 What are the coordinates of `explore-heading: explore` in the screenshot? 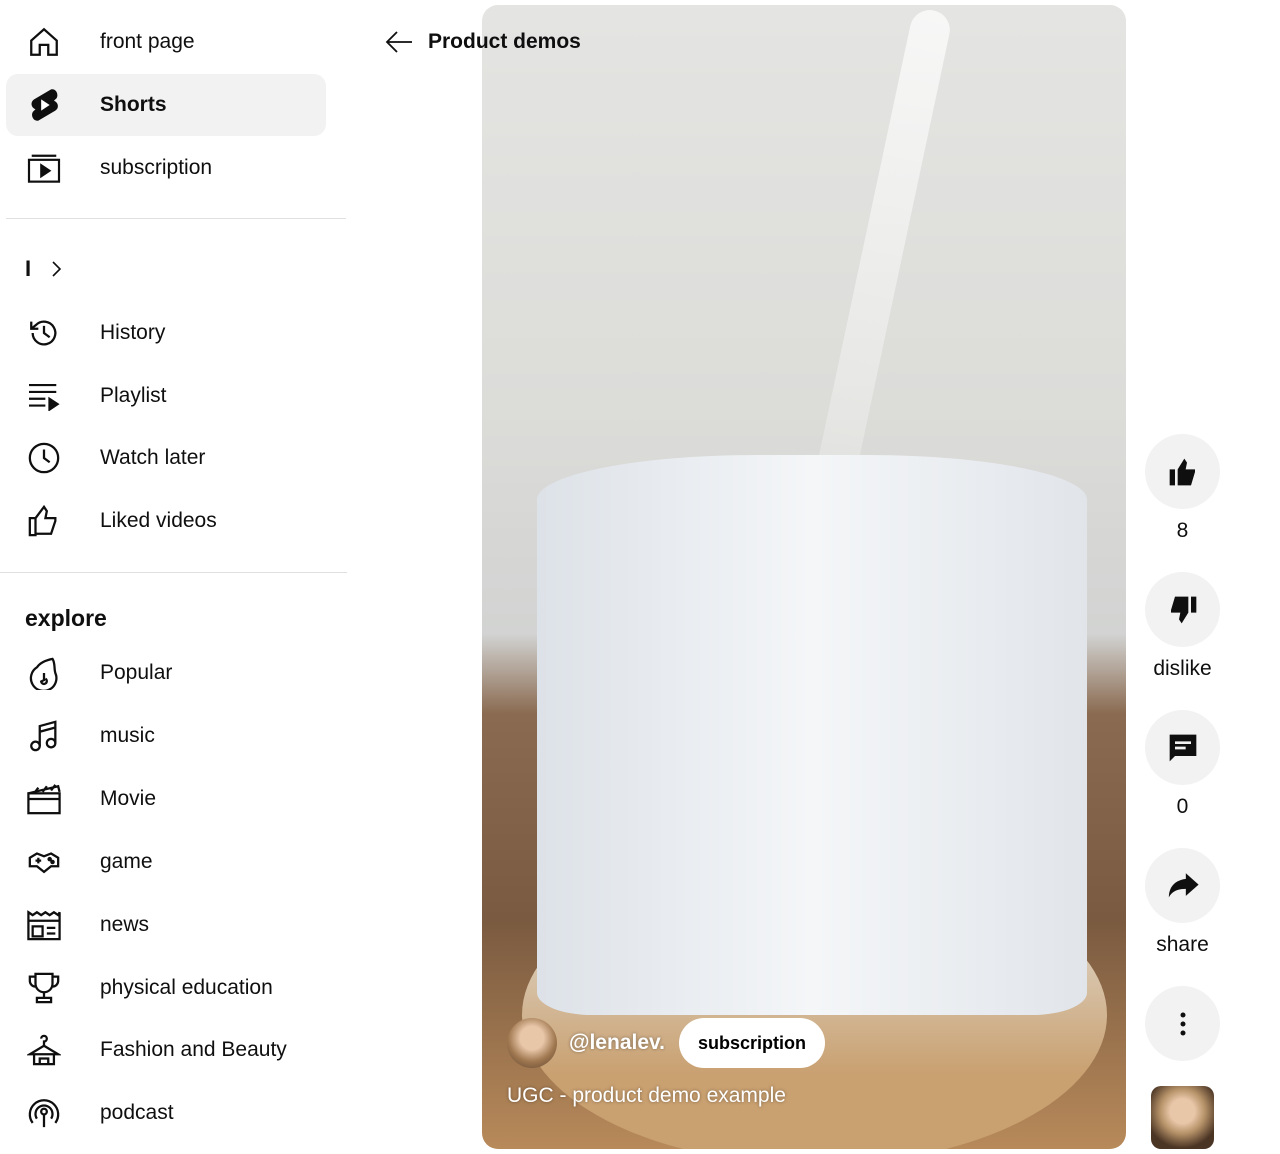 It's located at (66, 618).